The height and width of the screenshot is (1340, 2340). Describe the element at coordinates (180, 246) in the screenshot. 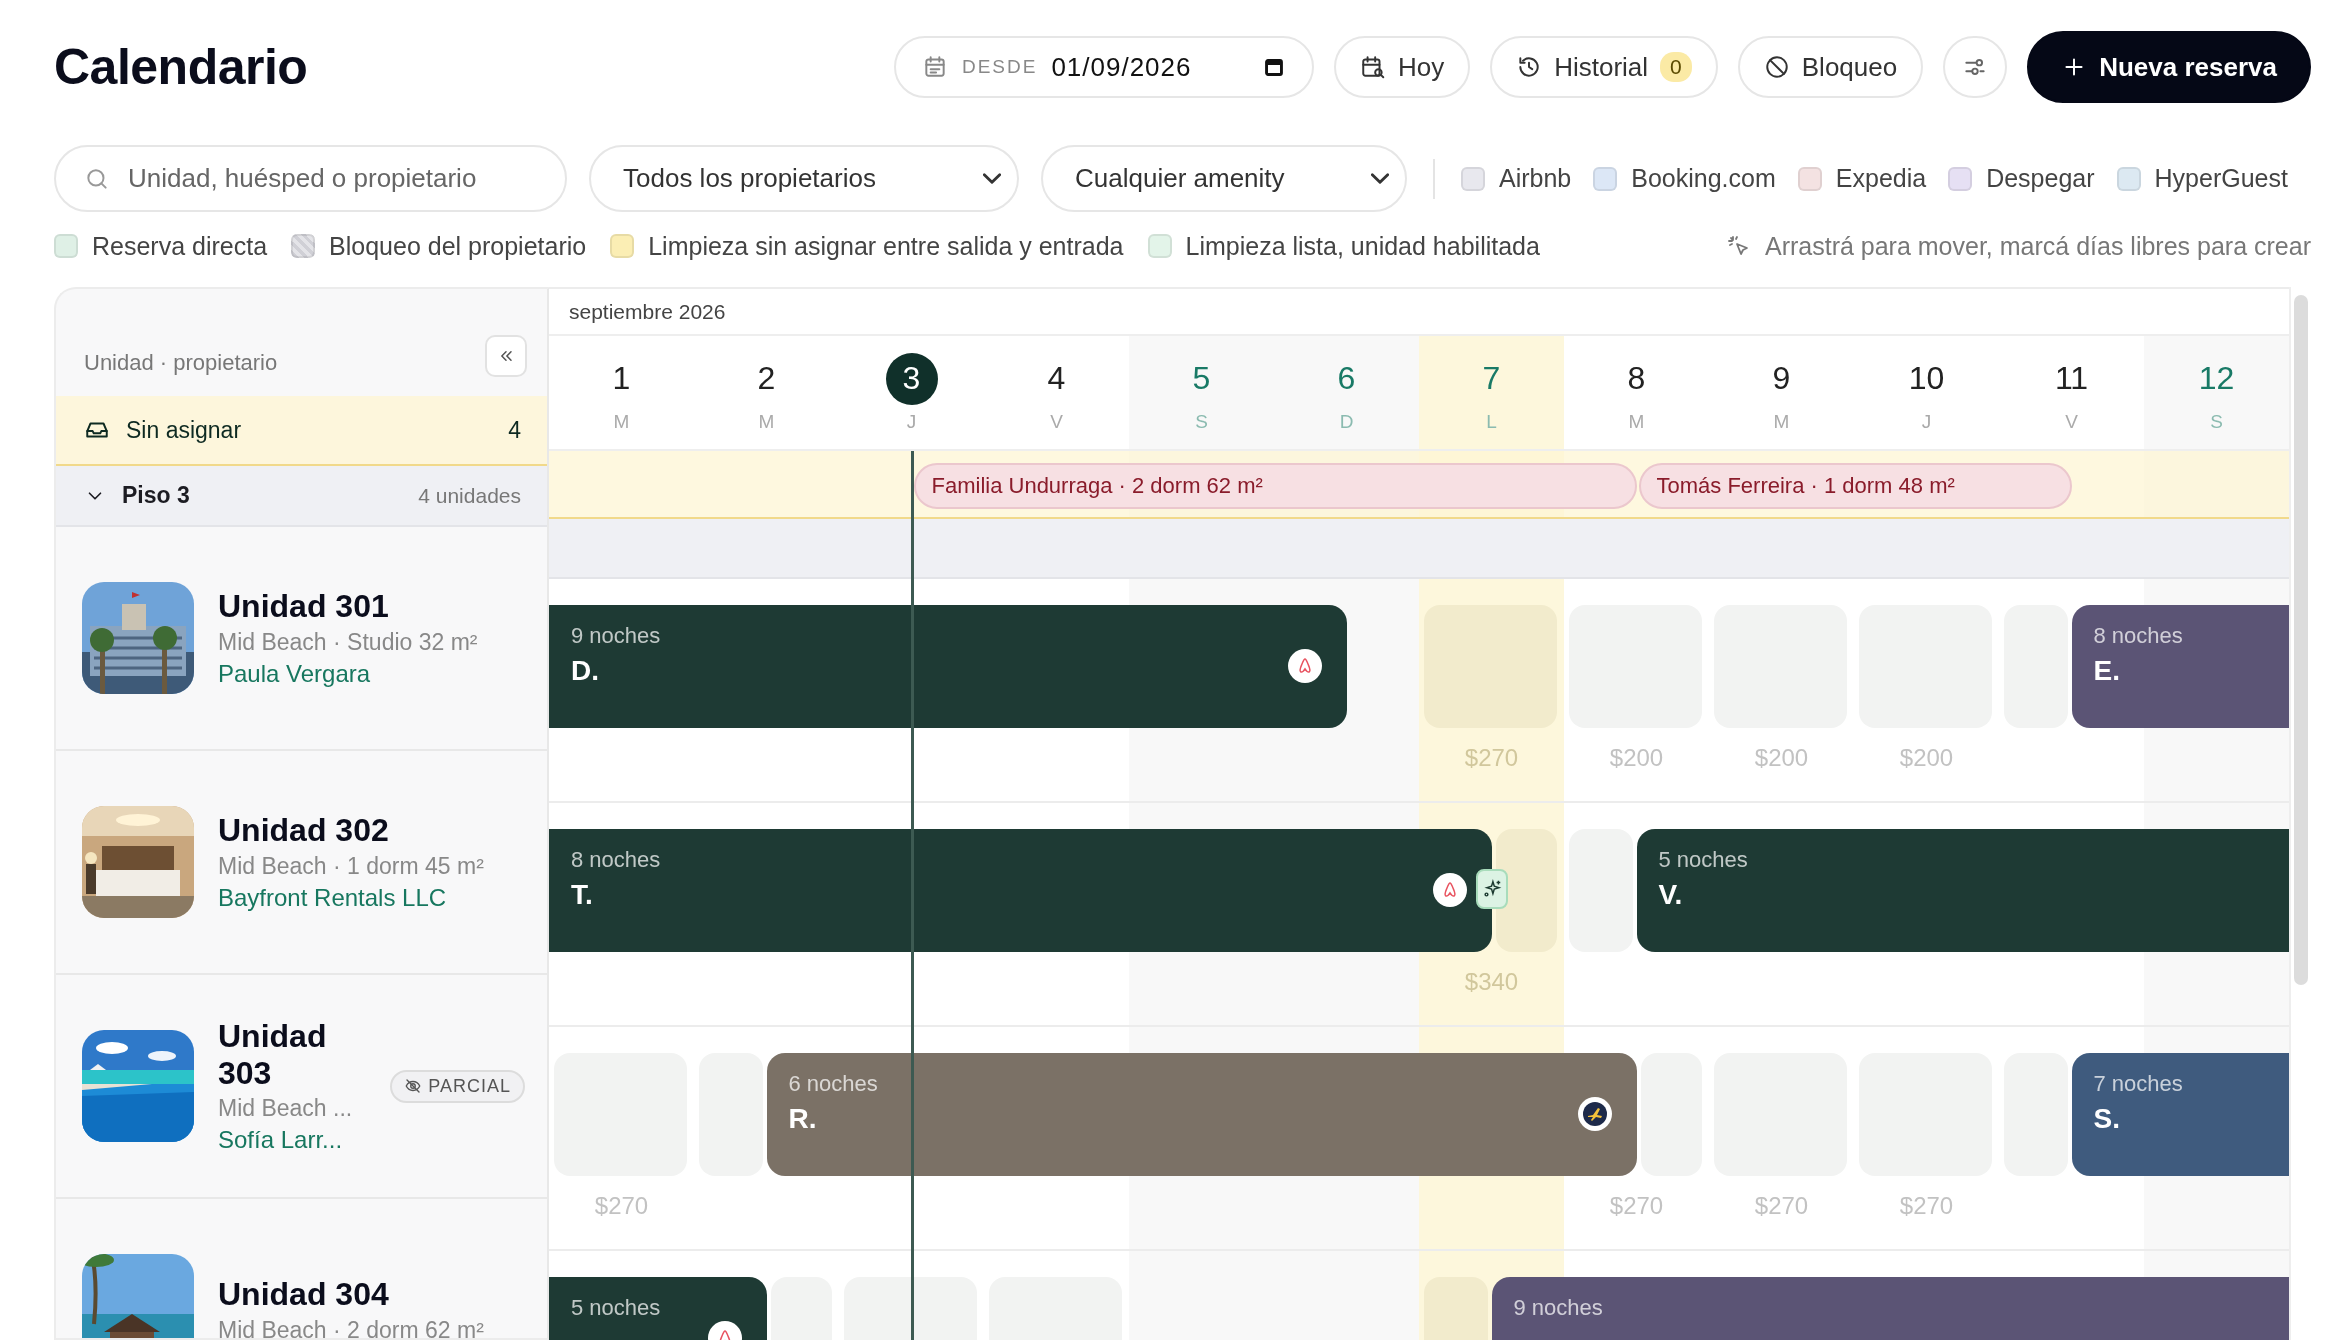

I see `legend-label: Reserva directa` at that location.